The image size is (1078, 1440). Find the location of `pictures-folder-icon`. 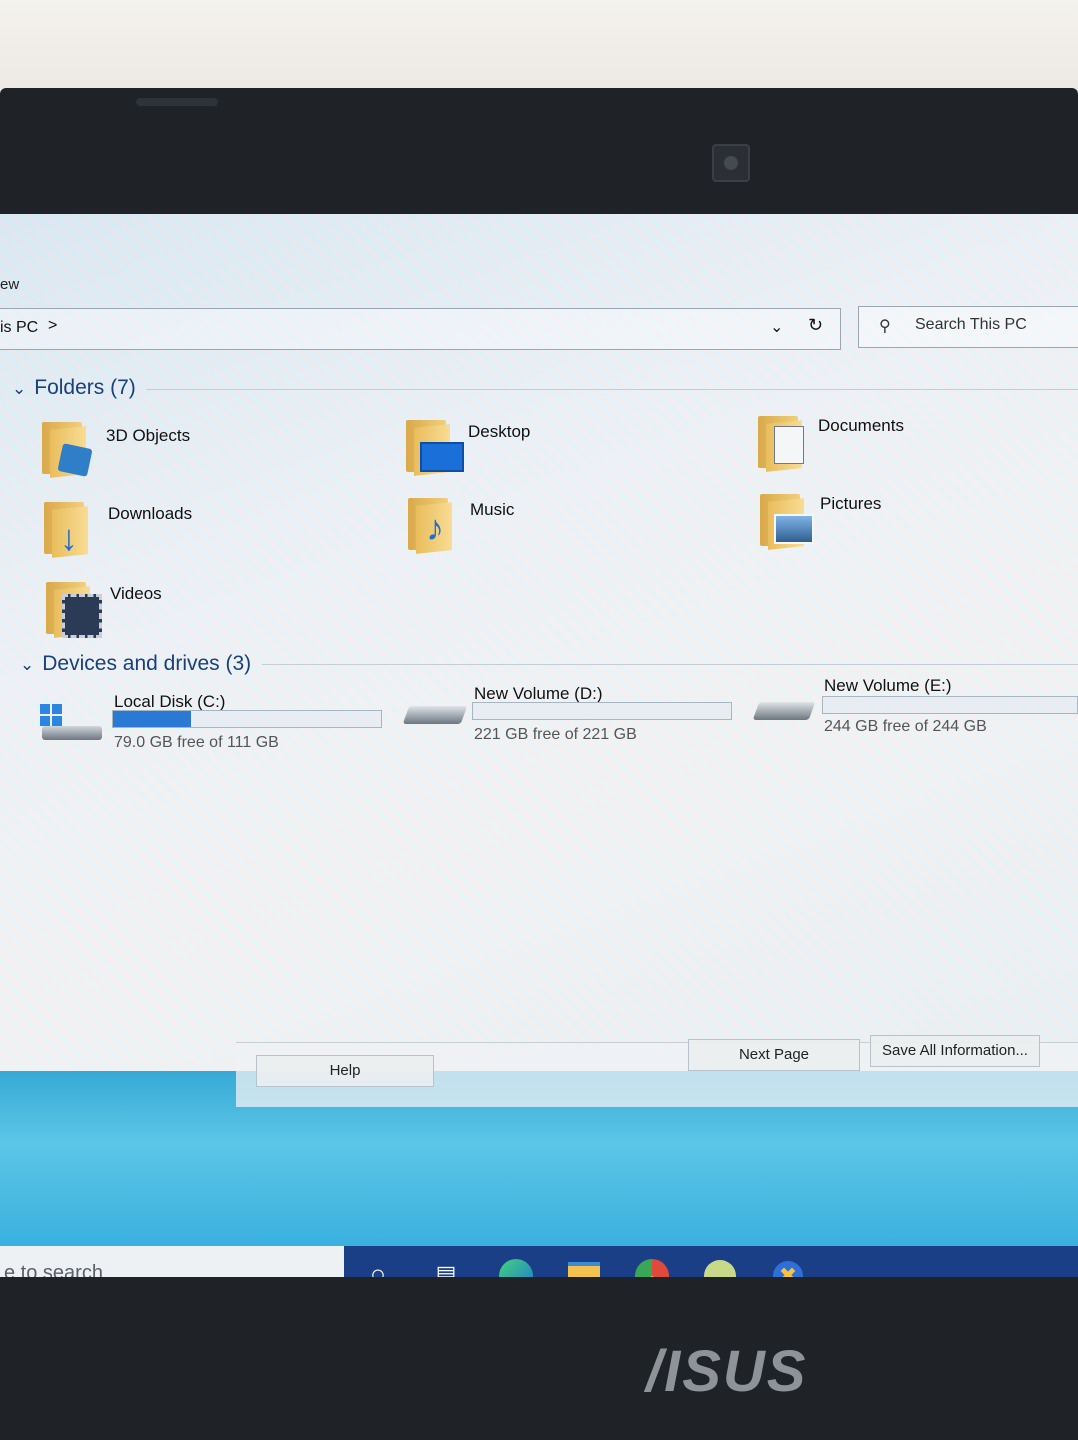

pictures-folder-icon is located at coordinates (786, 520).